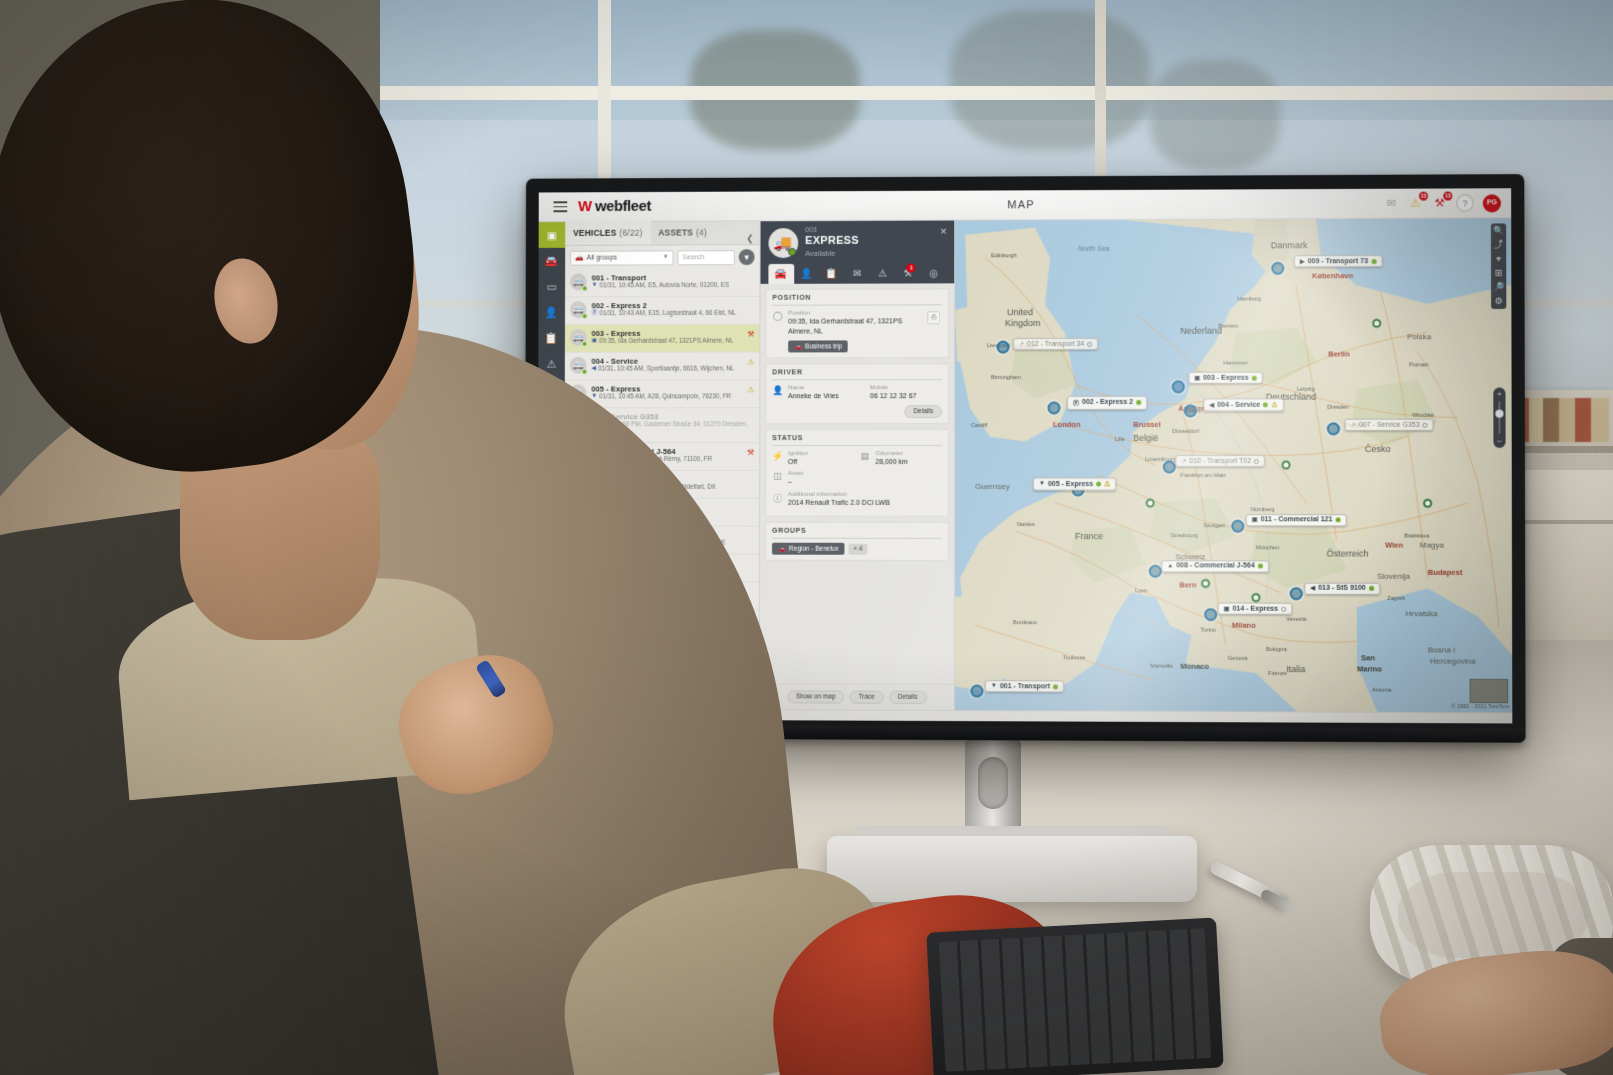 Image resolution: width=1613 pixels, height=1075 pixels. Describe the element at coordinates (1220, 461) in the screenshot. I see `map-marker-label: ↗ 010 - Transport T02` at that location.